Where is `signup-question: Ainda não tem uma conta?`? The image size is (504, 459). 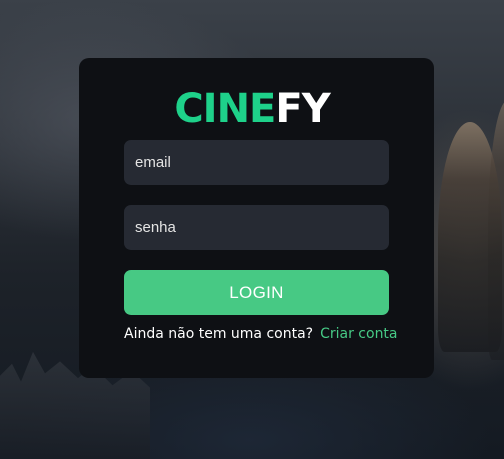
signup-question: Ainda não tem uma conta? is located at coordinates (219, 334).